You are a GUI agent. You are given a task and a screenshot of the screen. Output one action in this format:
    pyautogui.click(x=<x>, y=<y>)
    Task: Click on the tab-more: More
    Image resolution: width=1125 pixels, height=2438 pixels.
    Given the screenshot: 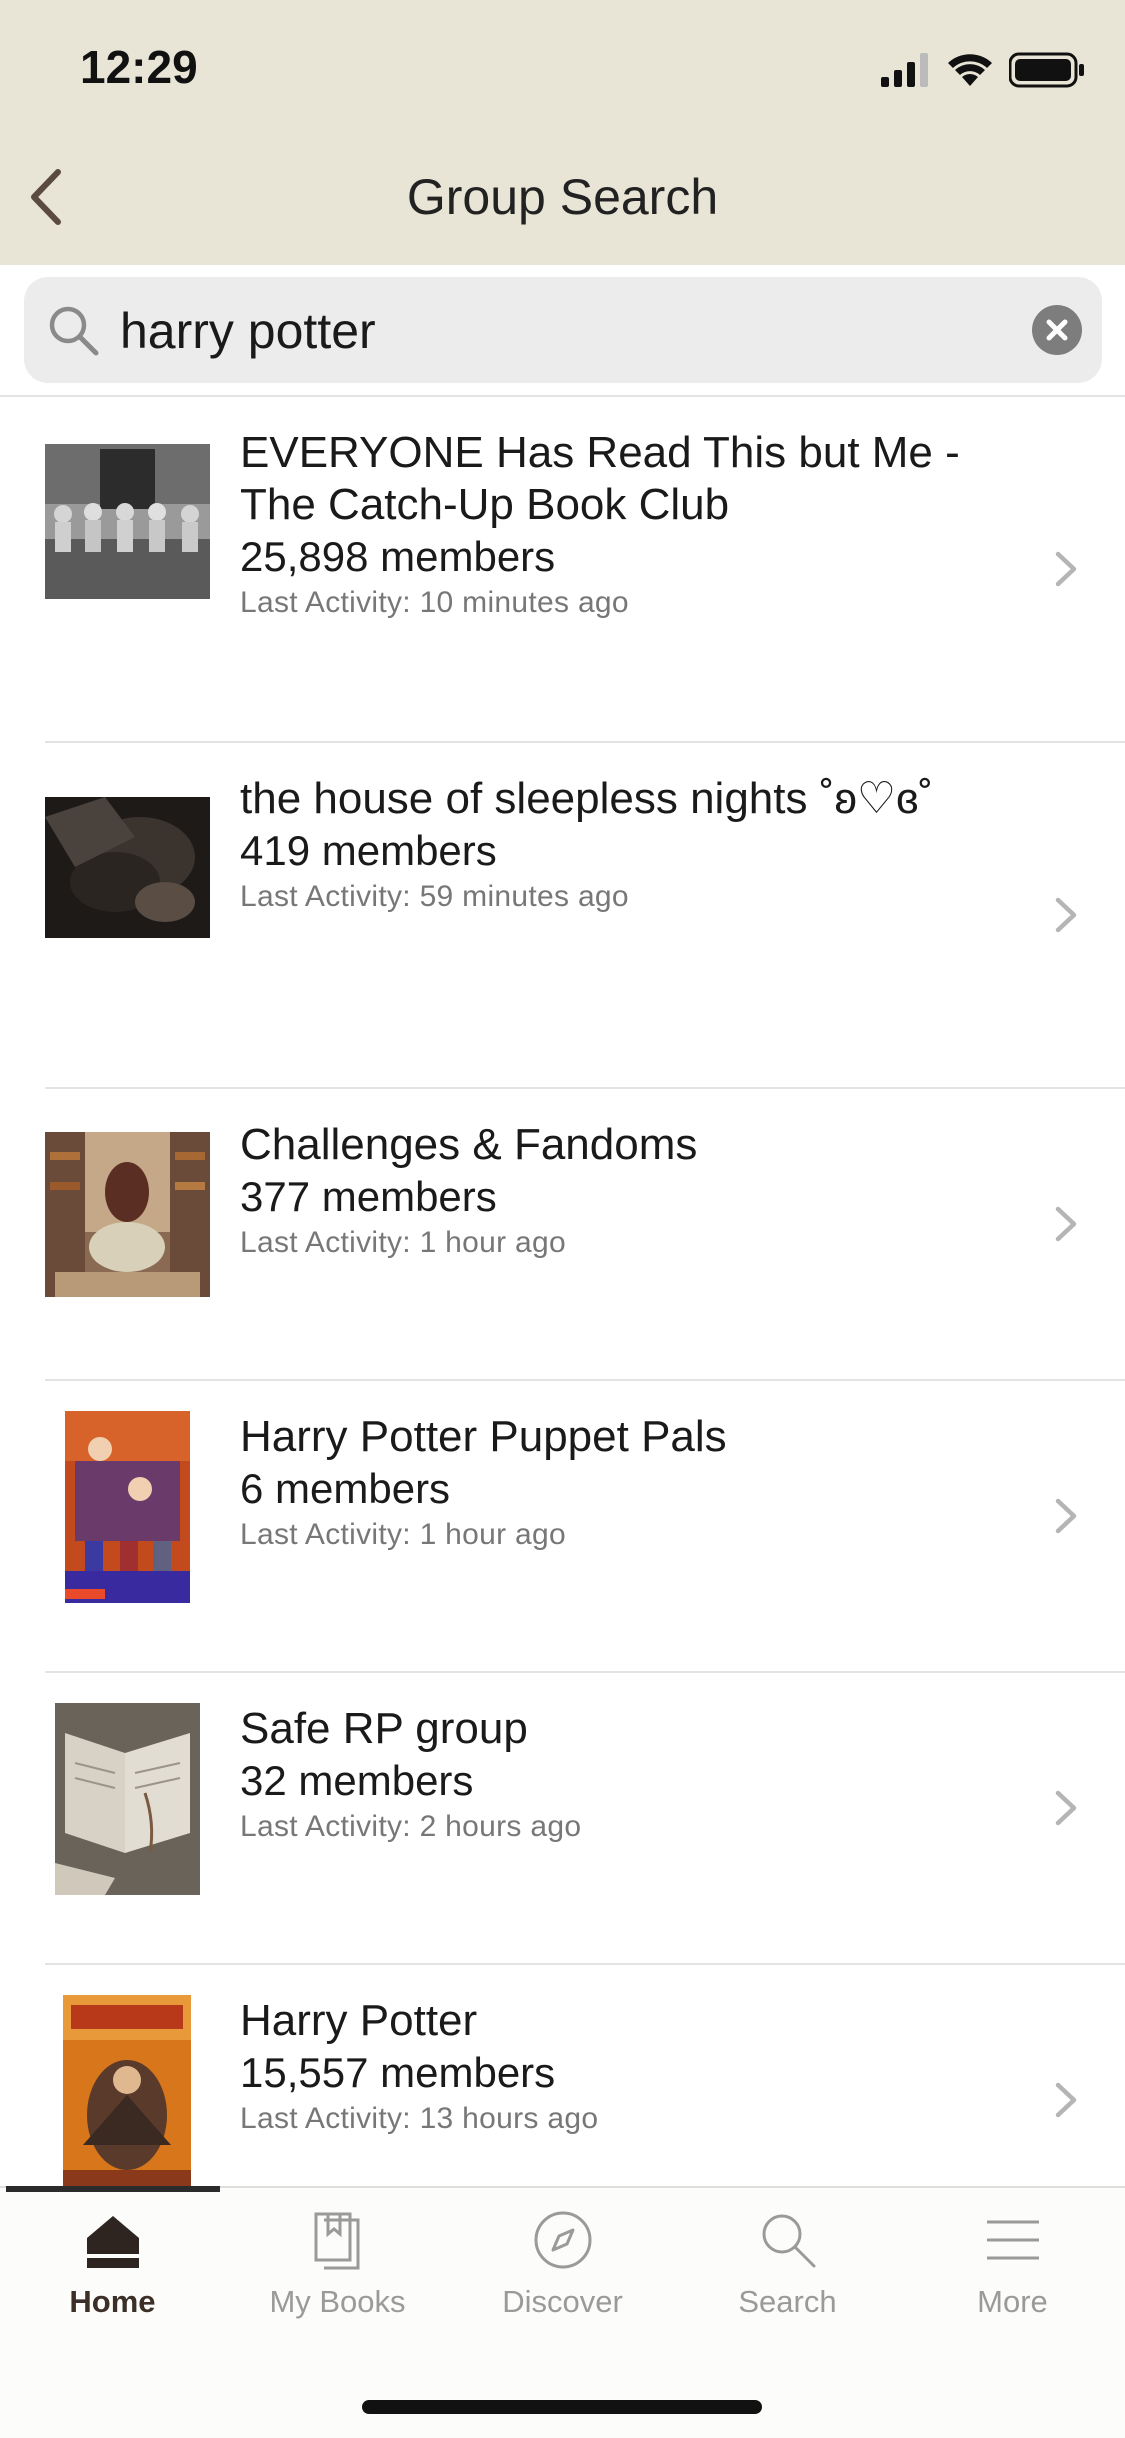 What is the action you would take?
    pyautogui.click(x=1012, y=2278)
    